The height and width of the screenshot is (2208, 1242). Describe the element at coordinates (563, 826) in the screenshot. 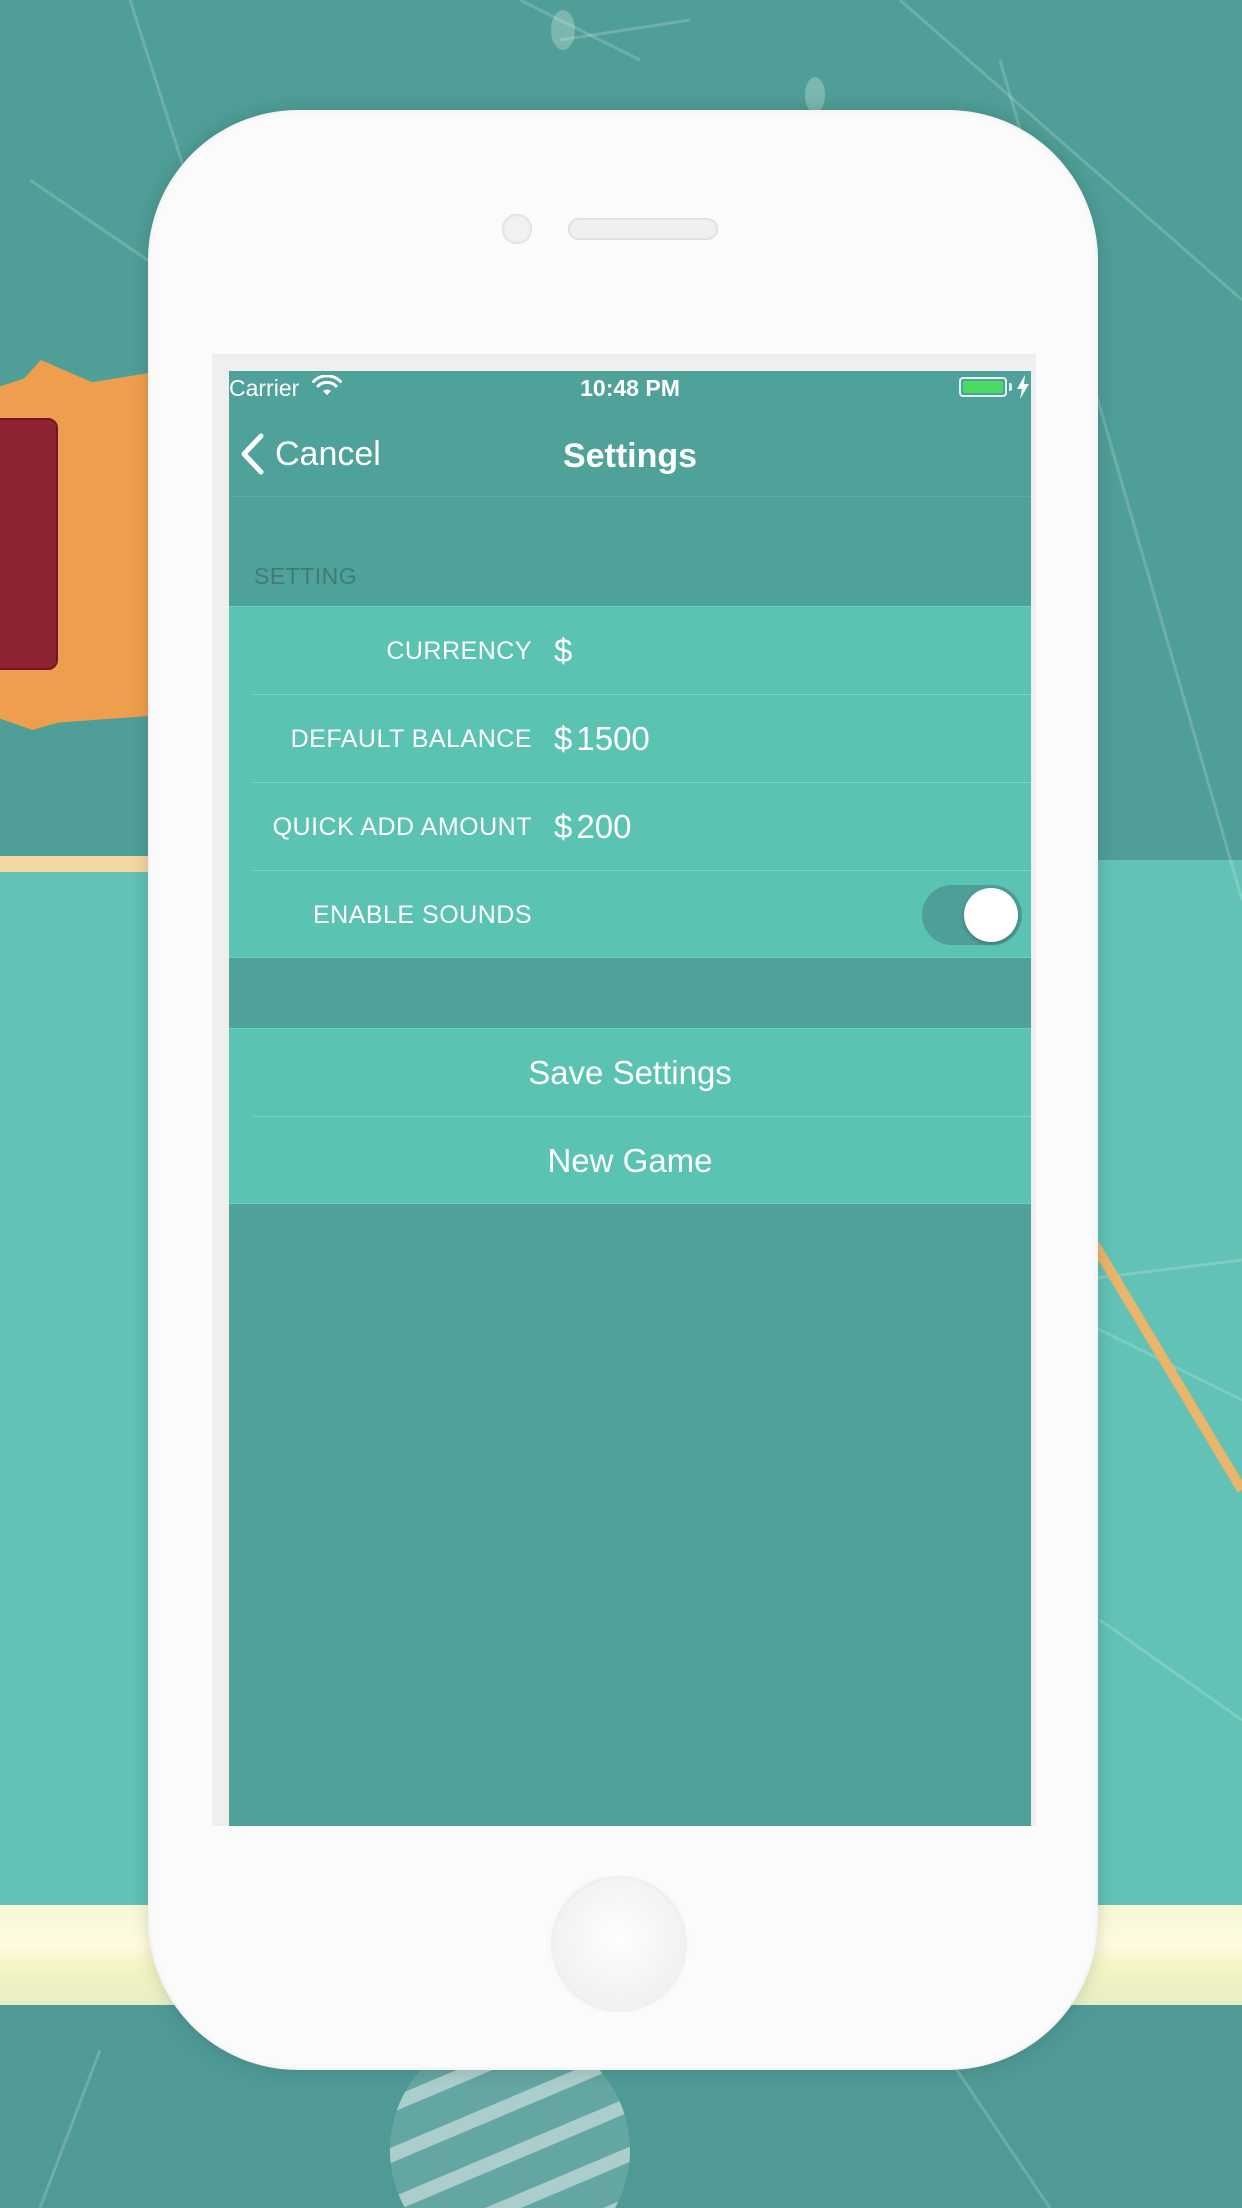

I see `quick-add-currency: $` at that location.